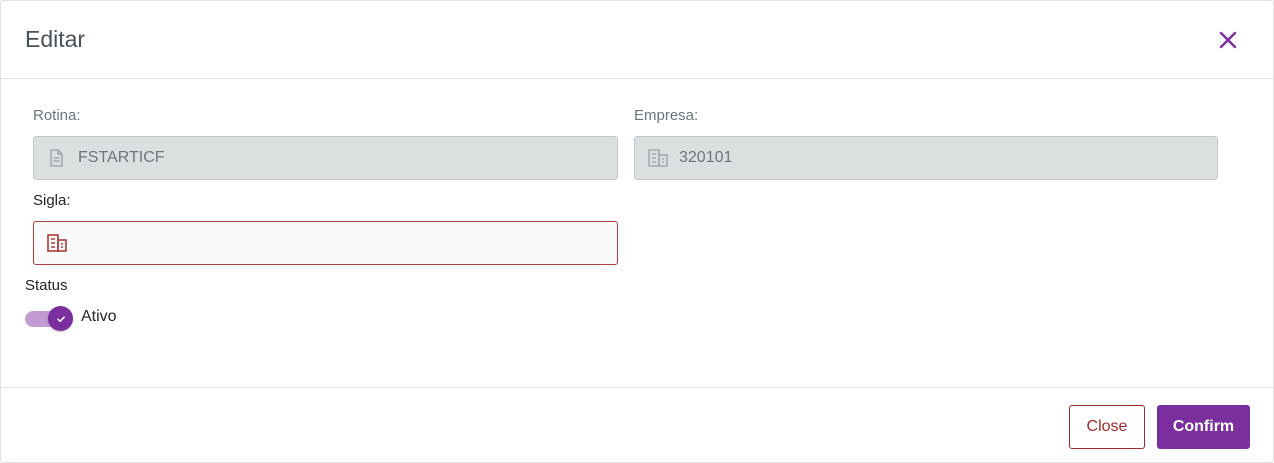 The width and height of the screenshot is (1274, 463). What do you see at coordinates (325, 158) in the screenshot?
I see `rotina-field: FSTARTICF` at bounding box center [325, 158].